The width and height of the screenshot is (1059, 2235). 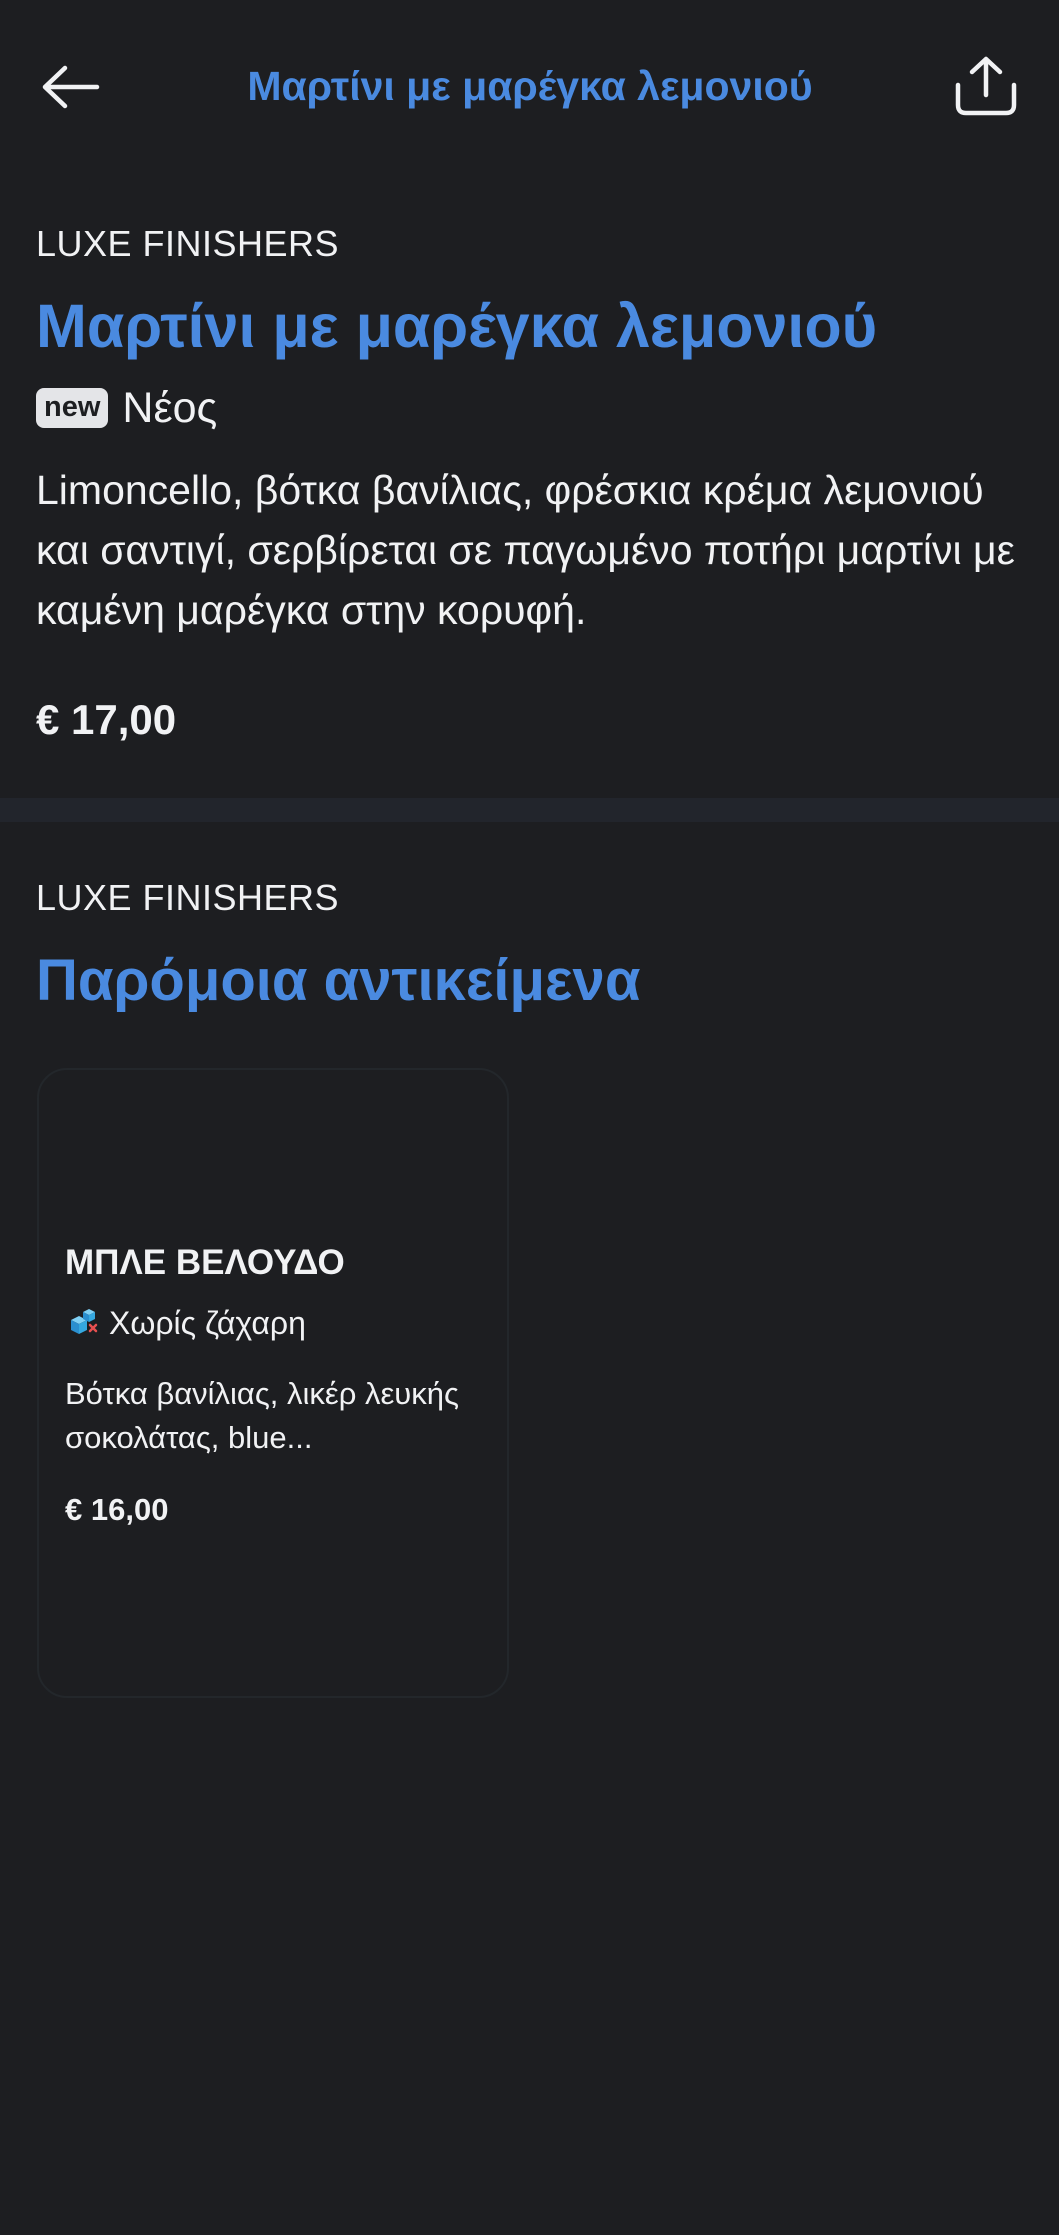 I want to click on new-badge-row: new Νέος, so click(x=126, y=408).